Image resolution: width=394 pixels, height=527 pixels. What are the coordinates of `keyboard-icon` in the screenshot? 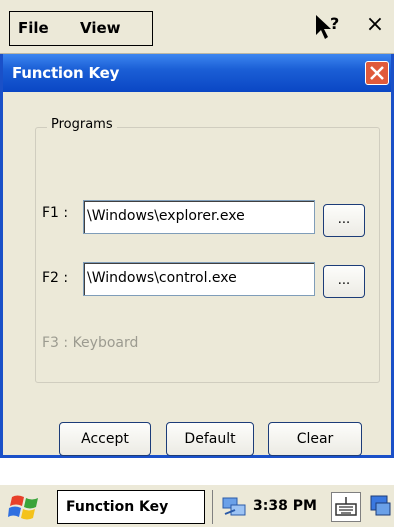 It's located at (346, 507).